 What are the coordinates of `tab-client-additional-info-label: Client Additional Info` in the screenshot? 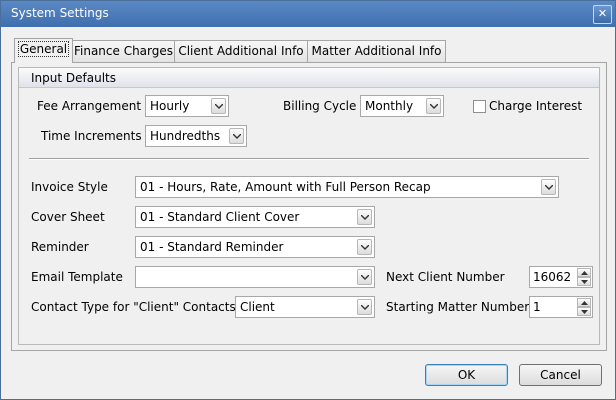 It's located at (241, 51).